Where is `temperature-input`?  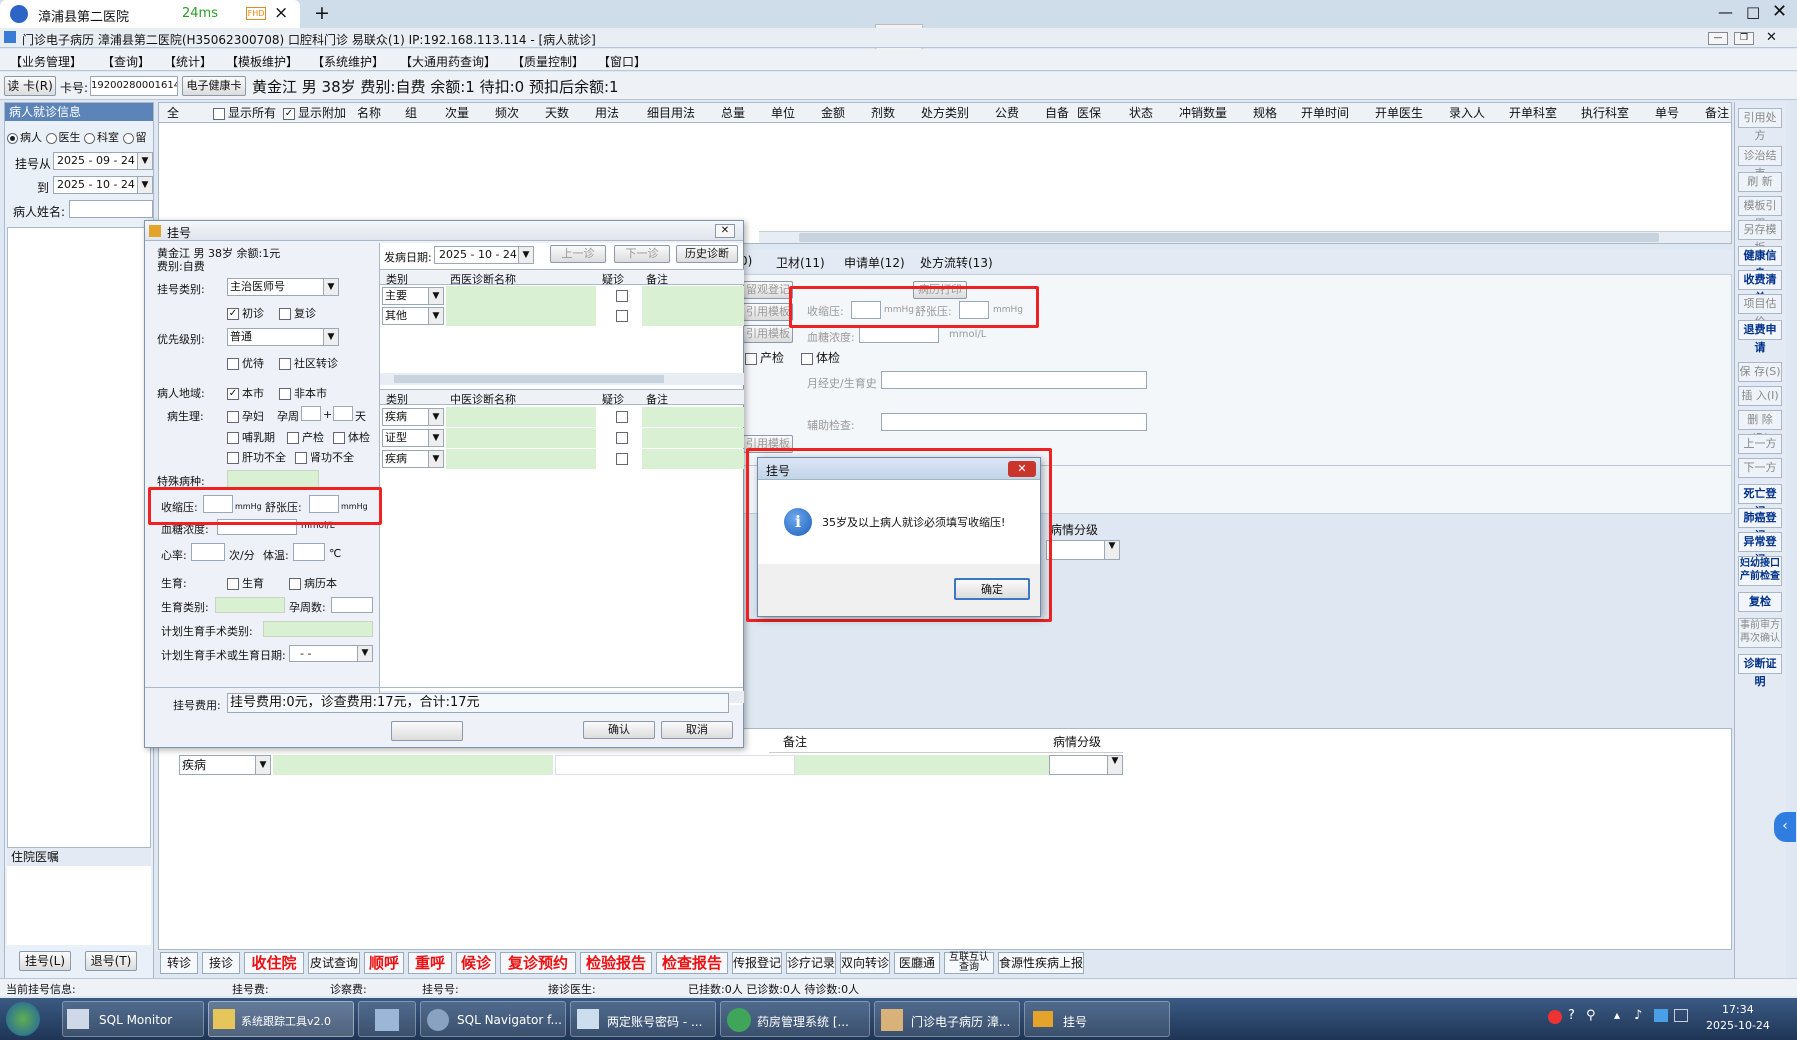
temperature-input is located at coordinates (309, 552).